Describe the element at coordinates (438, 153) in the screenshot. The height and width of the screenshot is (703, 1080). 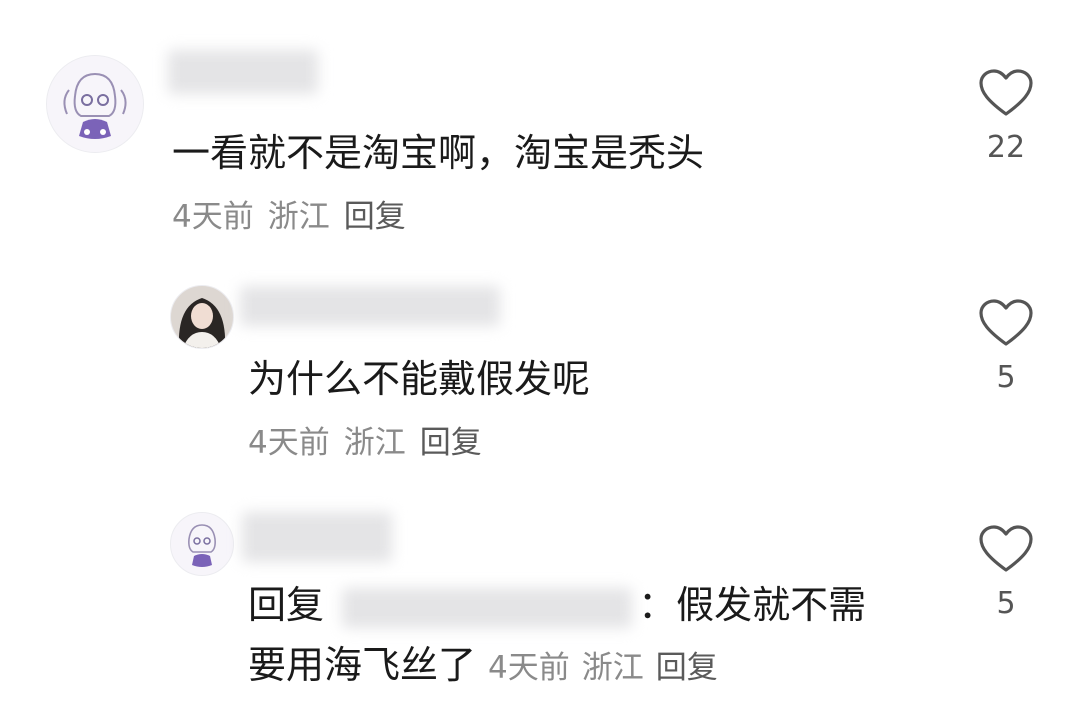
I see `comment-text: 一看就不是淘宝啊，淘宝是秃头` at that location.